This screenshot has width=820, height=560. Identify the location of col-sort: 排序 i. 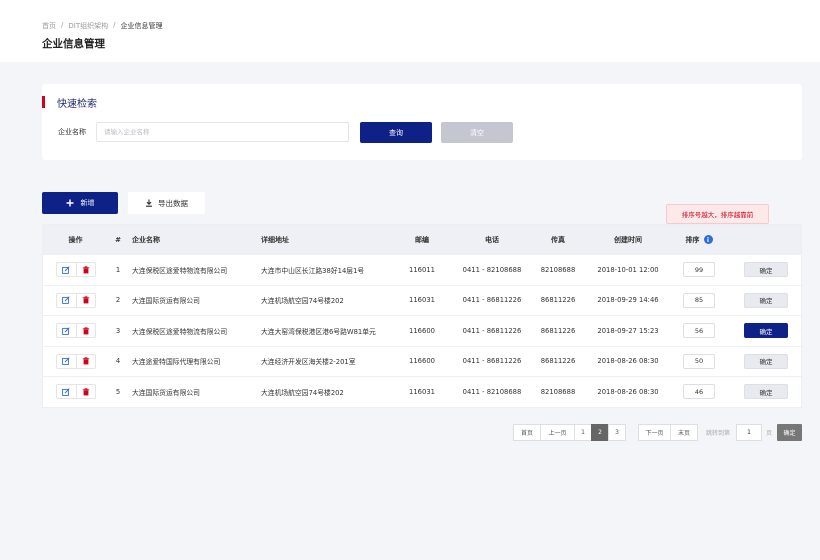
(699, 239).